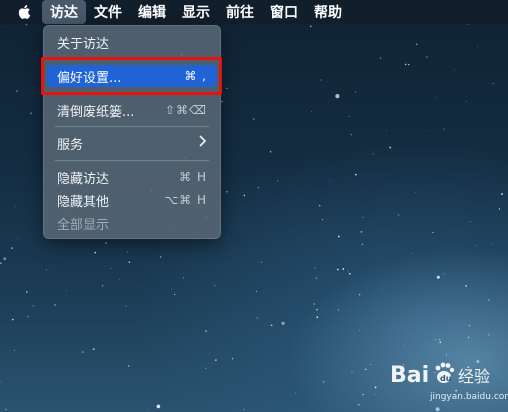  What do you see at coordinates (152, 12) in the screenshot?
I see `menu-edit: 编辑` at bounding box center [152, 12].